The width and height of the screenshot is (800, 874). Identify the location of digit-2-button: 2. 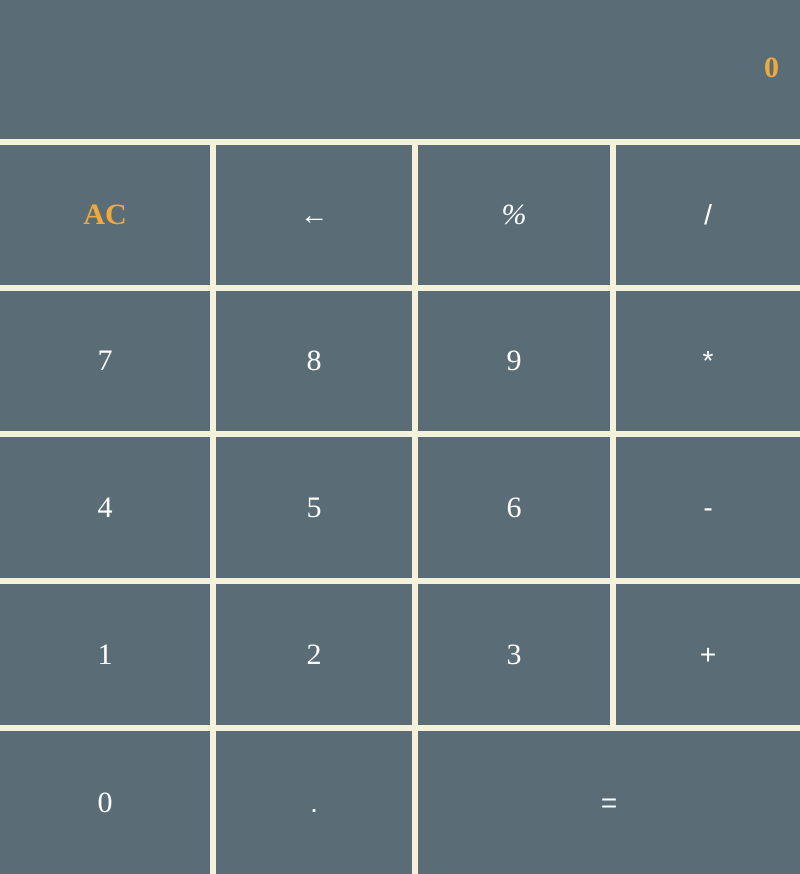
(314, 654).